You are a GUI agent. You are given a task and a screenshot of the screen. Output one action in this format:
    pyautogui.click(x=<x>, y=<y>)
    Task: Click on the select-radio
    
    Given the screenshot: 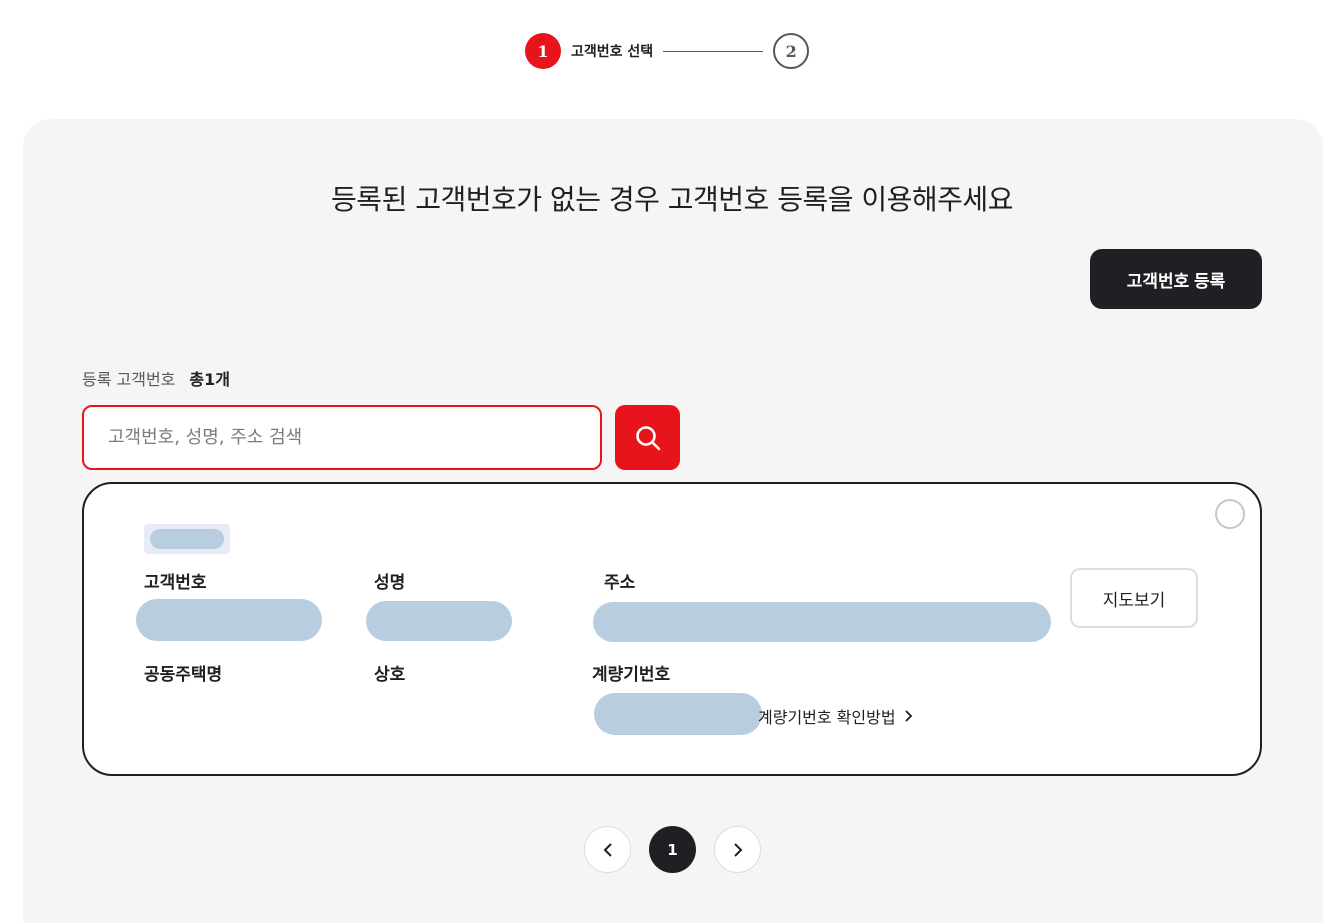 What is the action you would take?
    pyautogui.click(x=1230, y=514)
    